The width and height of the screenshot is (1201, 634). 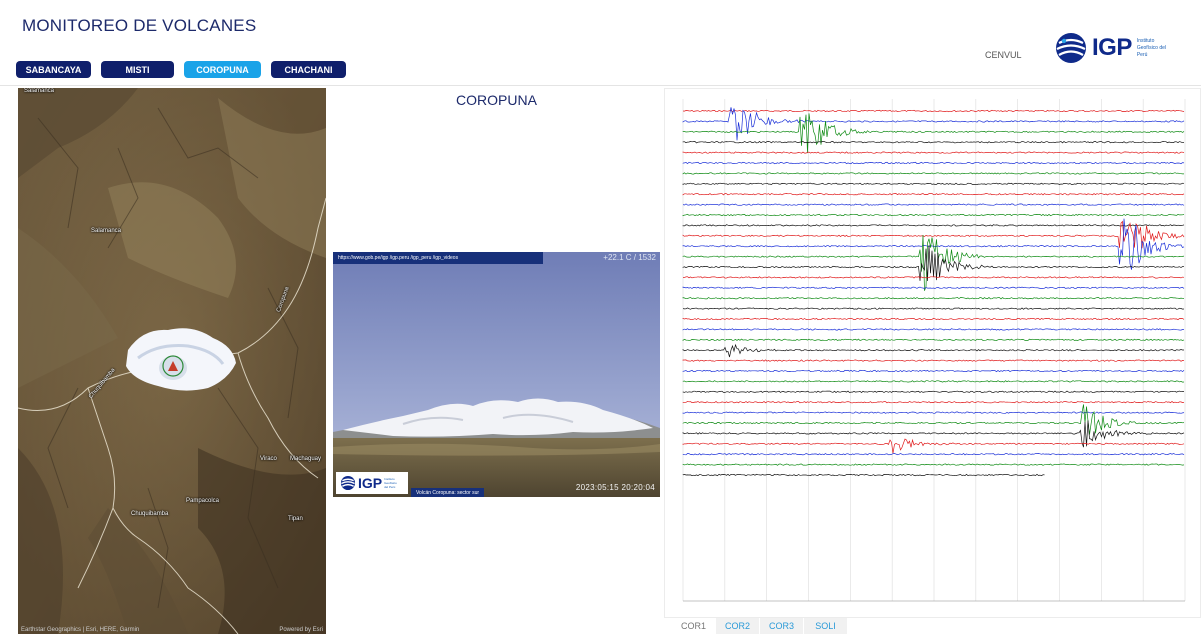 What do you see at coordinates (496, 100) in the screenshot?
I see `camera-title: COROPUNA` at bounding box center [496, 100].